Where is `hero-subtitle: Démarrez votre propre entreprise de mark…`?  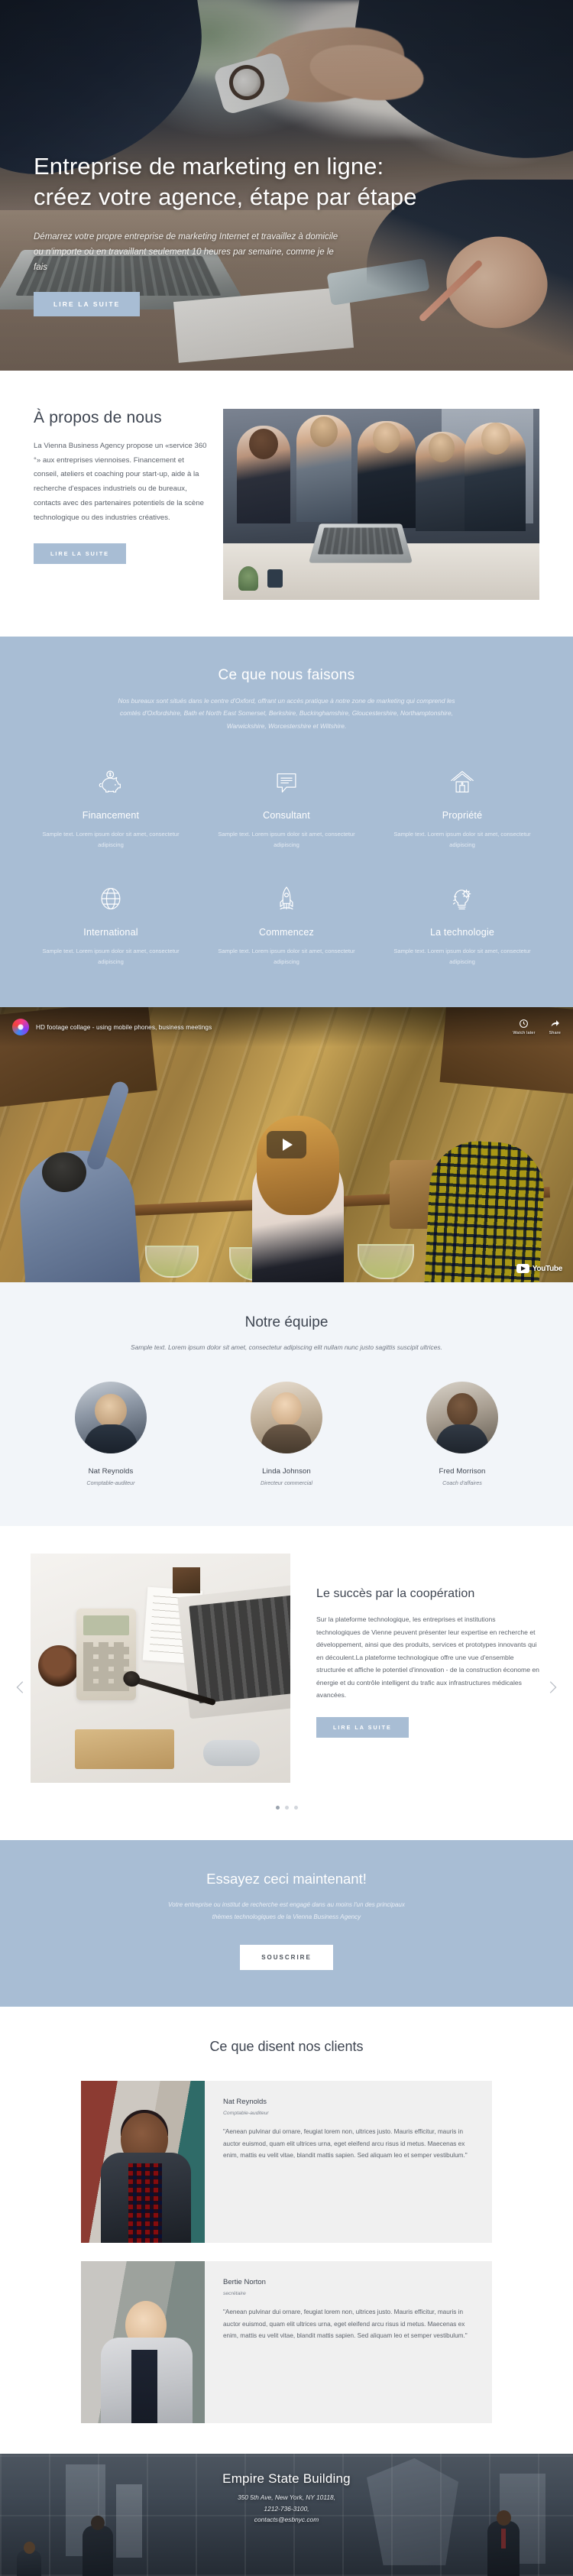 hero-subtitle: Démarrez votre propre entreprise de mark… is located at coordinates (186, 252).